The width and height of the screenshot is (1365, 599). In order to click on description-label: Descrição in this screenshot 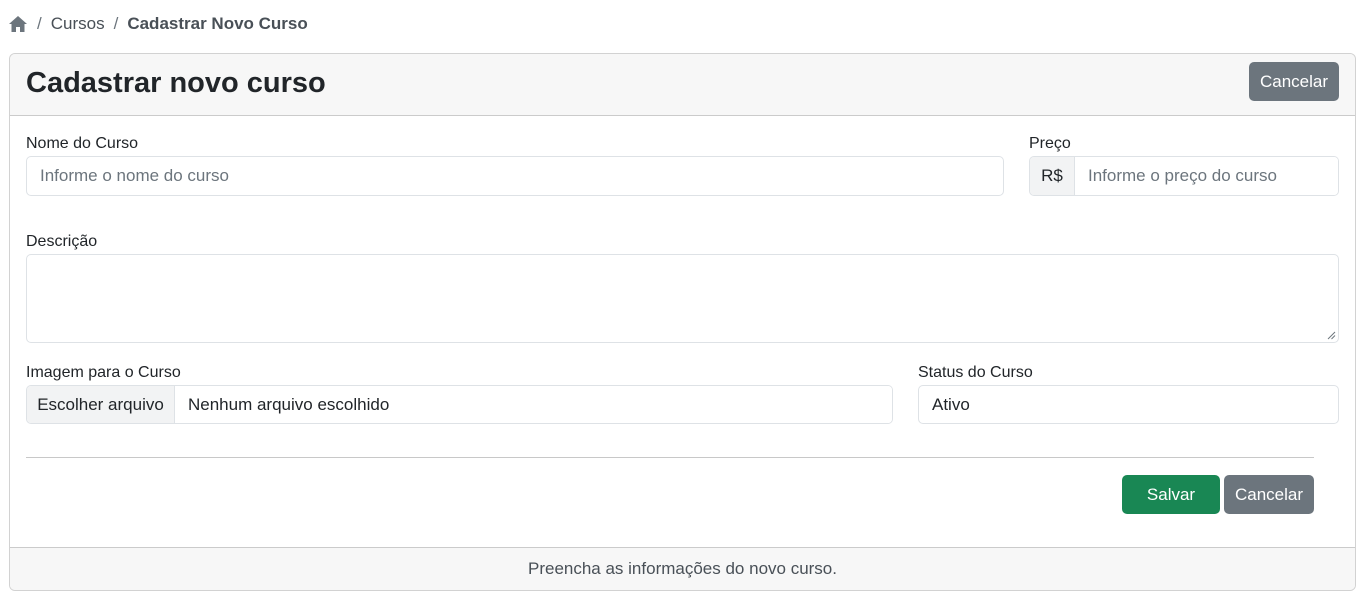, I will do `click(62, 241)`.